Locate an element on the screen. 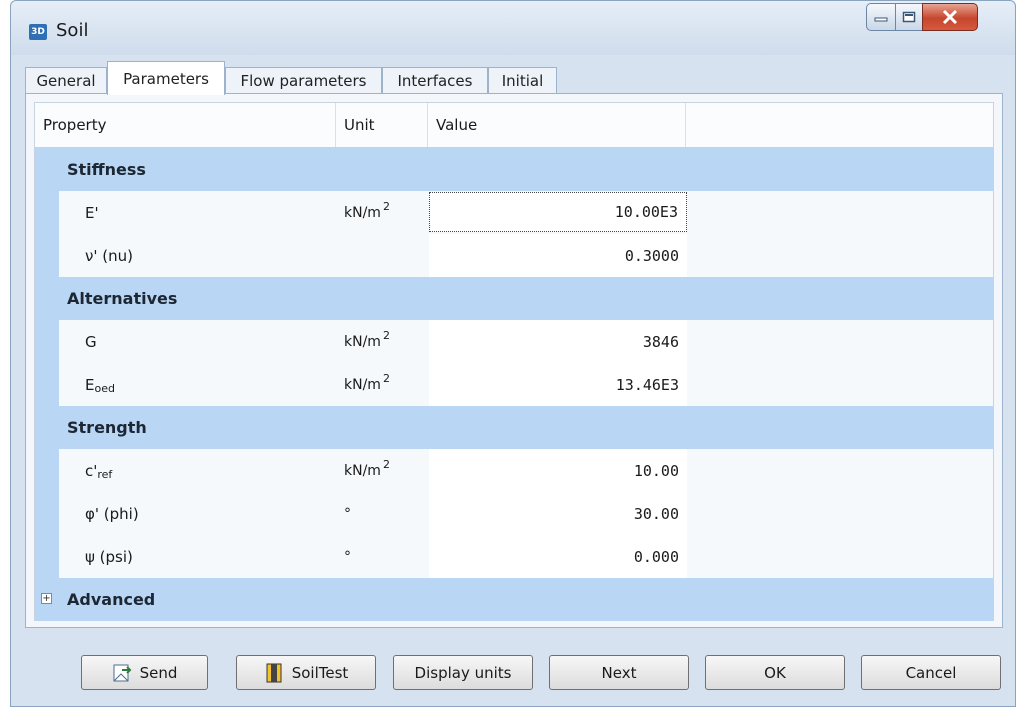  next-button: Next is located at coordinates (619, 672).